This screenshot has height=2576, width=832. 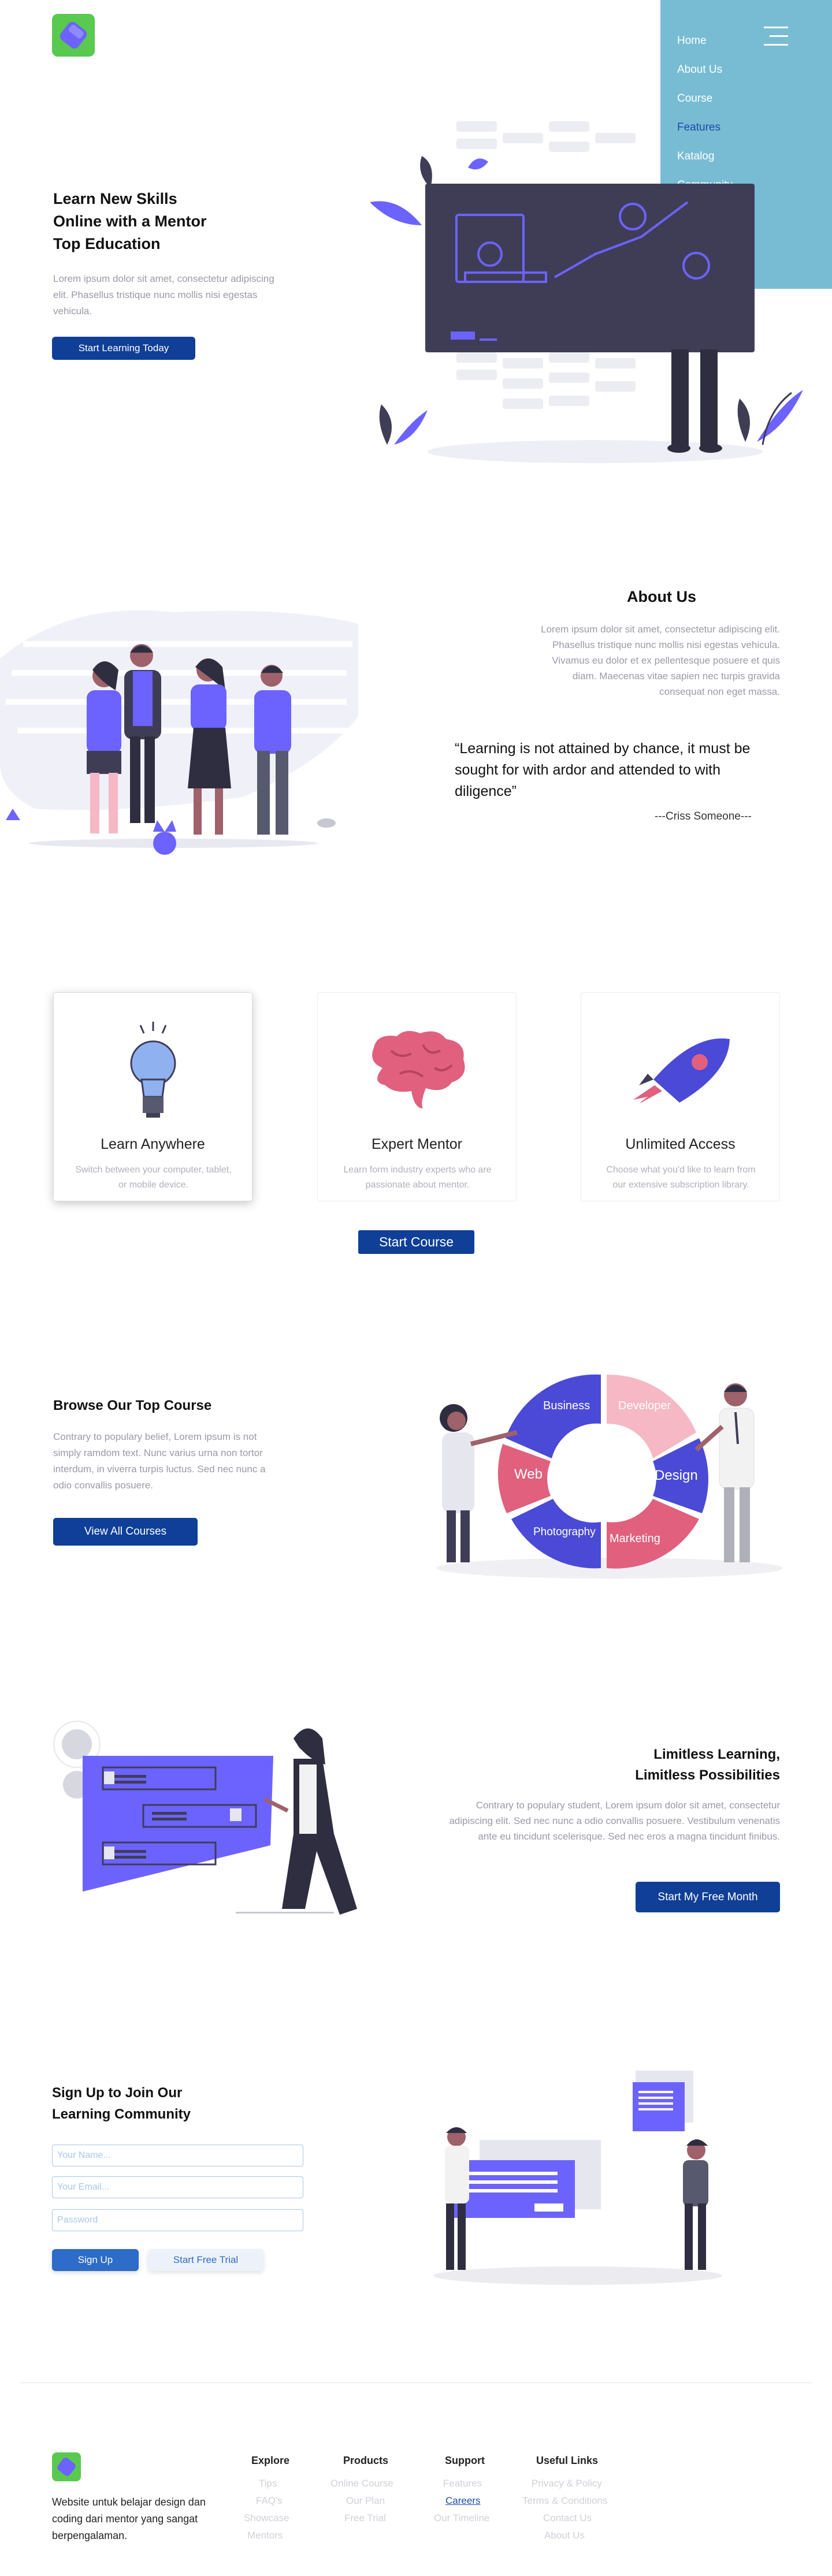 What do you see at coordinates (269, 2501) in the screenshot?
I see `footer-link-faqs: FAQ's` at bounding box center [269, 2501].